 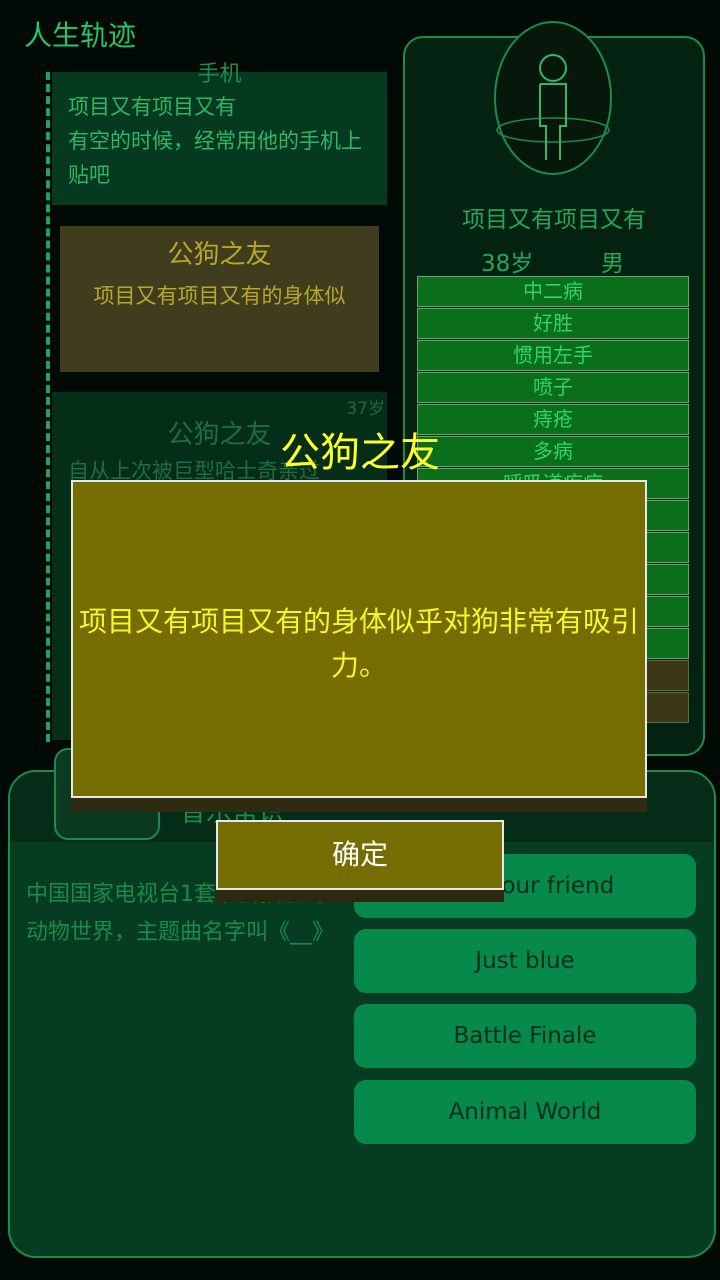 I want to click on answer-option-button: Just blue, so click(x=525, y=961).